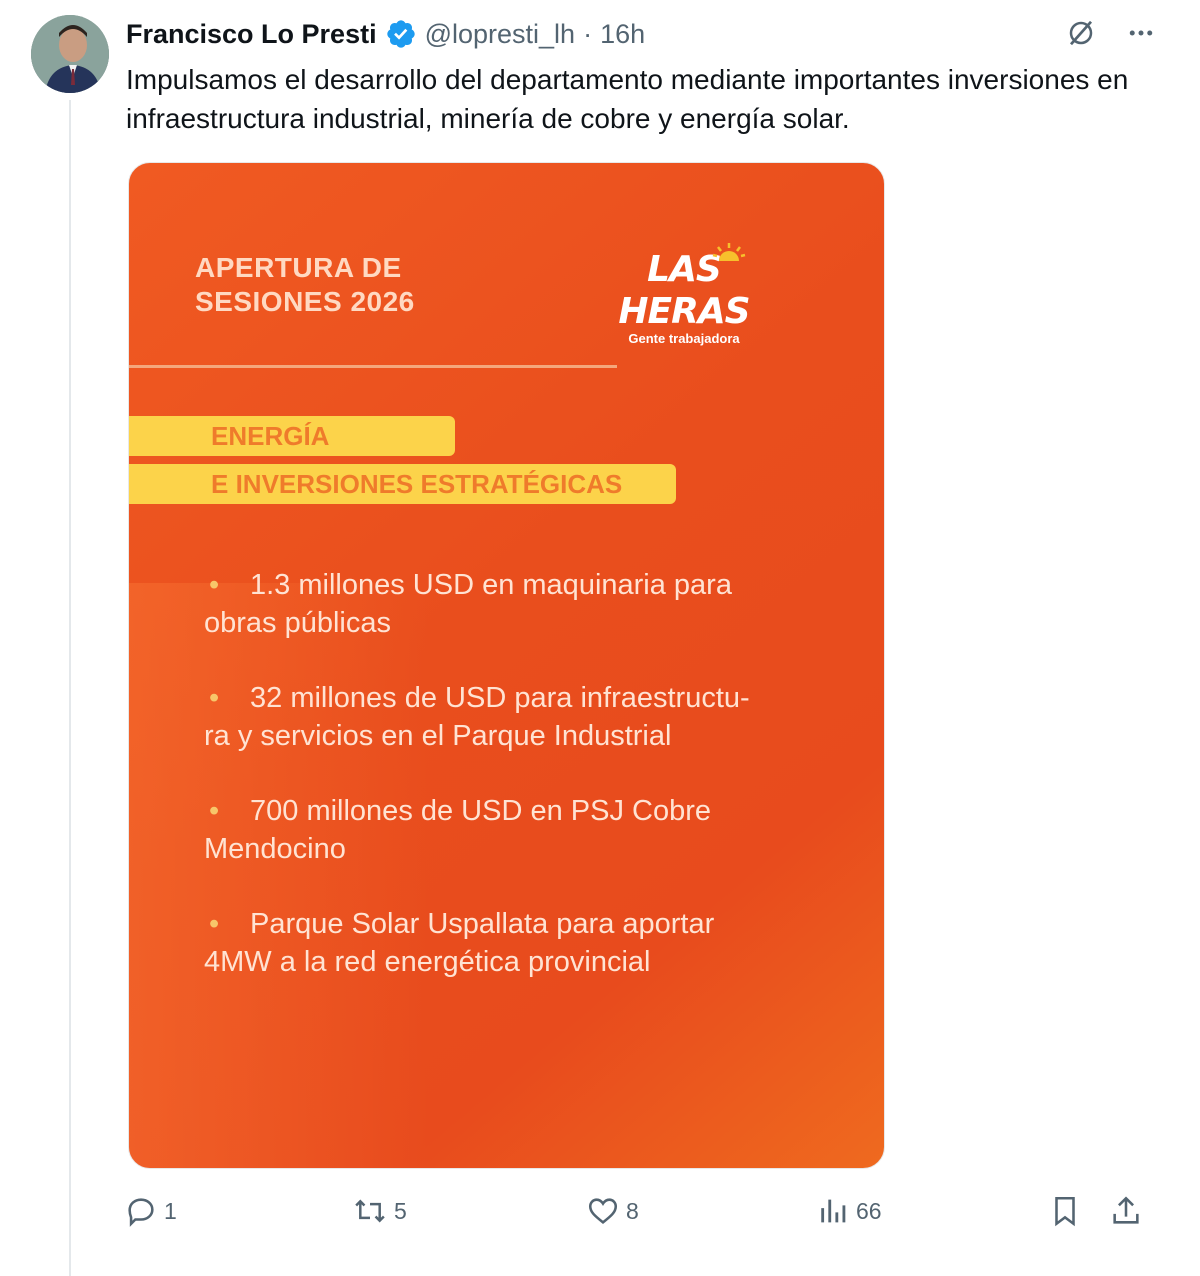 The image size is (1200, 1276). I want to click on bullet-line: Parque Solar Uspallata para aportar, so click(482, 924).